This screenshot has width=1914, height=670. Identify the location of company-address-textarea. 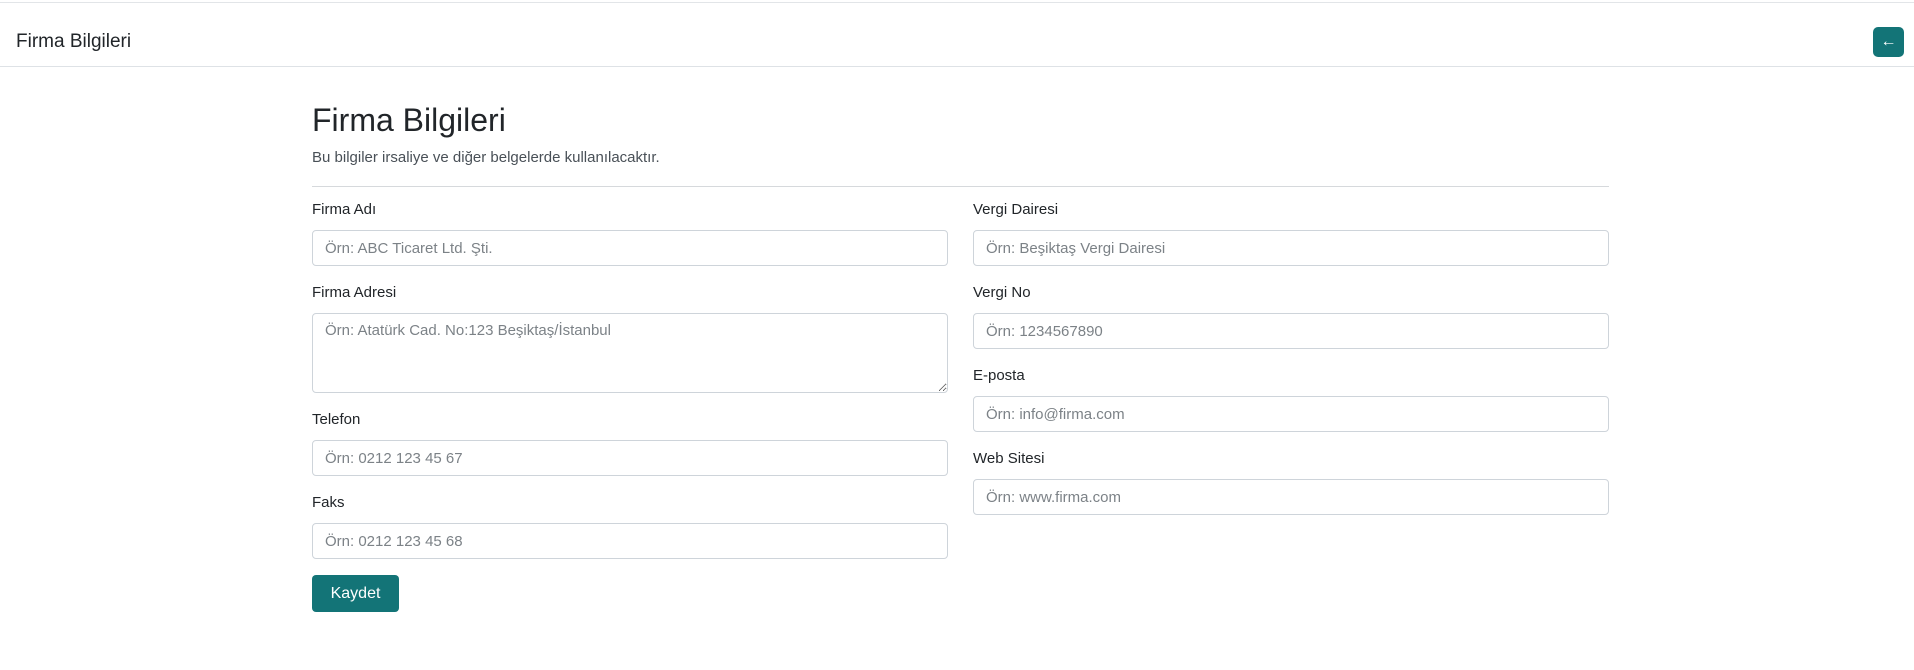
(630, 353).